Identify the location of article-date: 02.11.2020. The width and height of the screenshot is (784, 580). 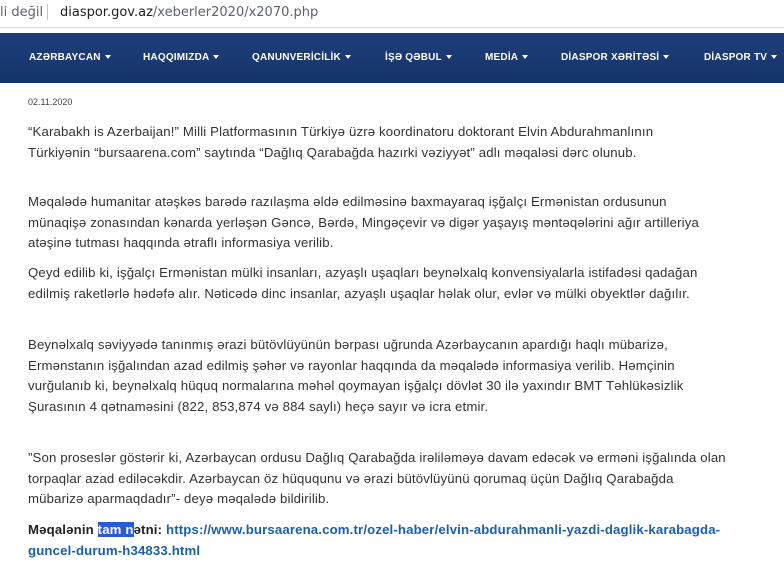
(50, 102).